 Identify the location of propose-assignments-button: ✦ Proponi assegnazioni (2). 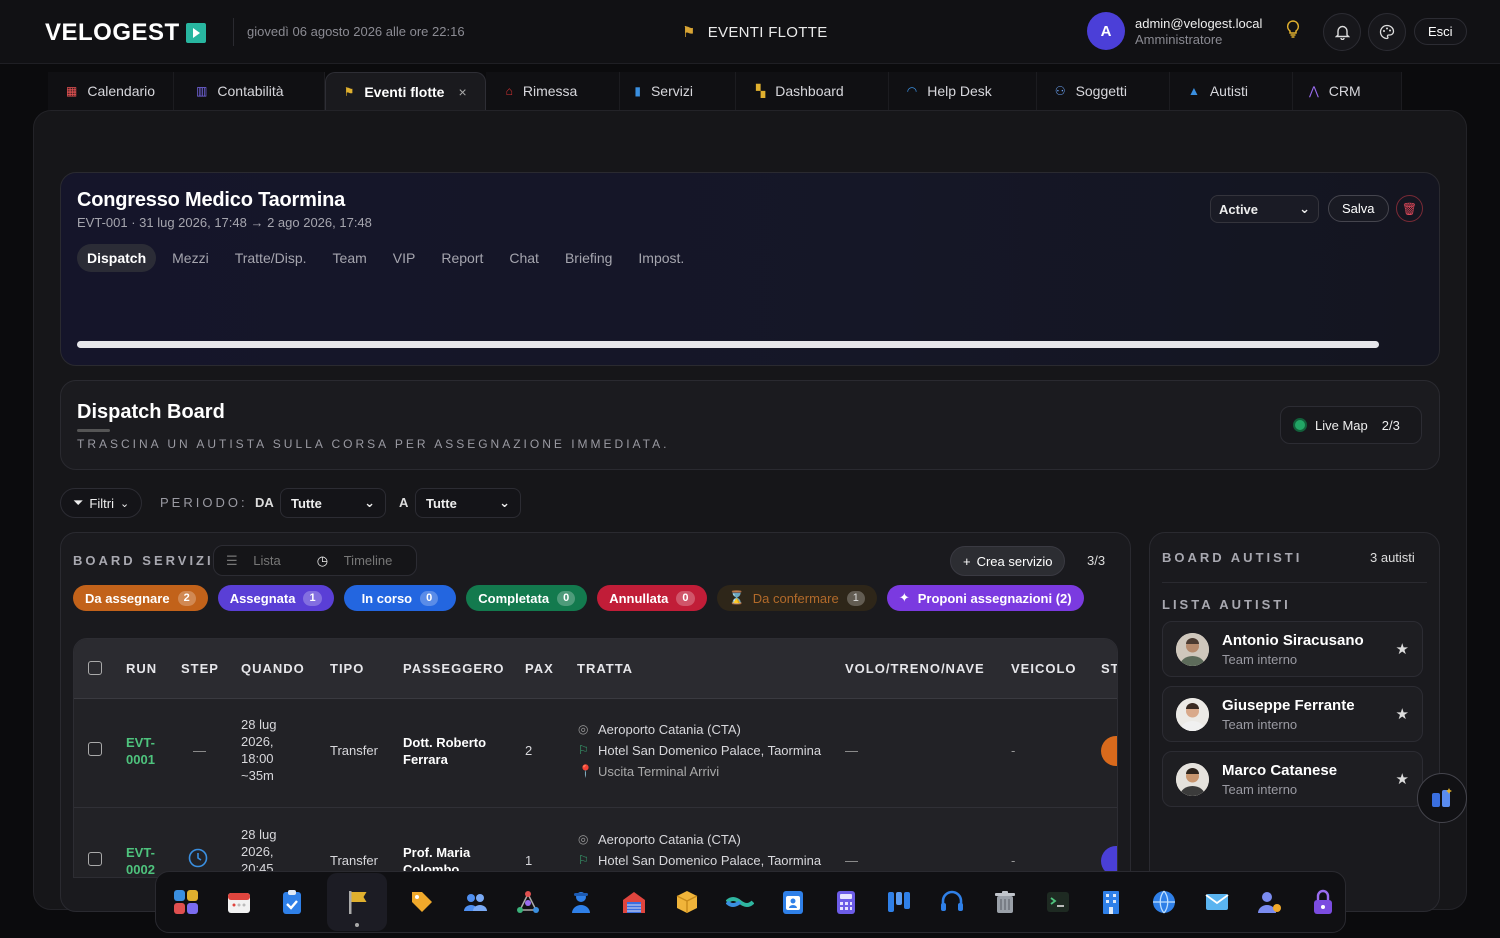
(985, 598).